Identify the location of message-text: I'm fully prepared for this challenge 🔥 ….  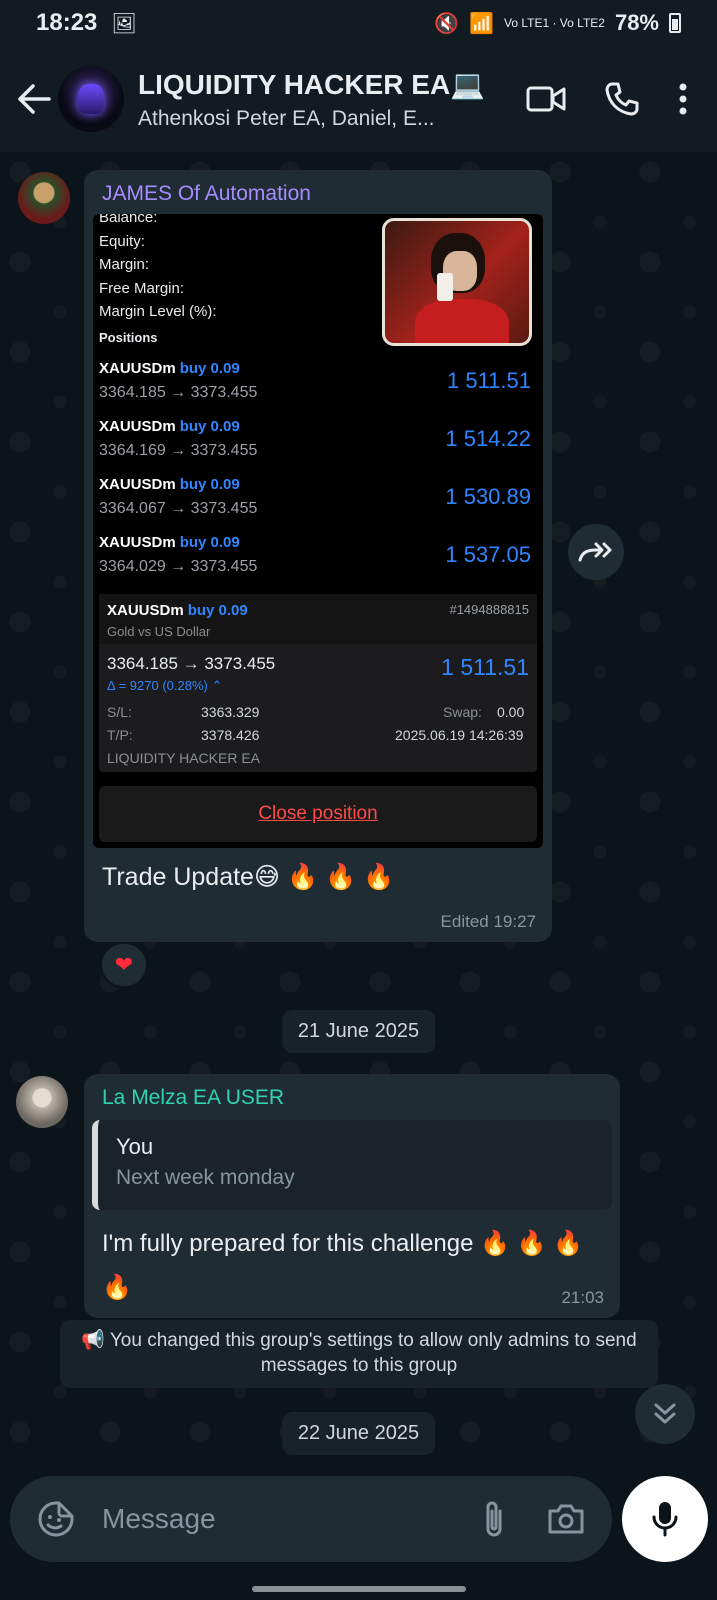
(343, 1265).